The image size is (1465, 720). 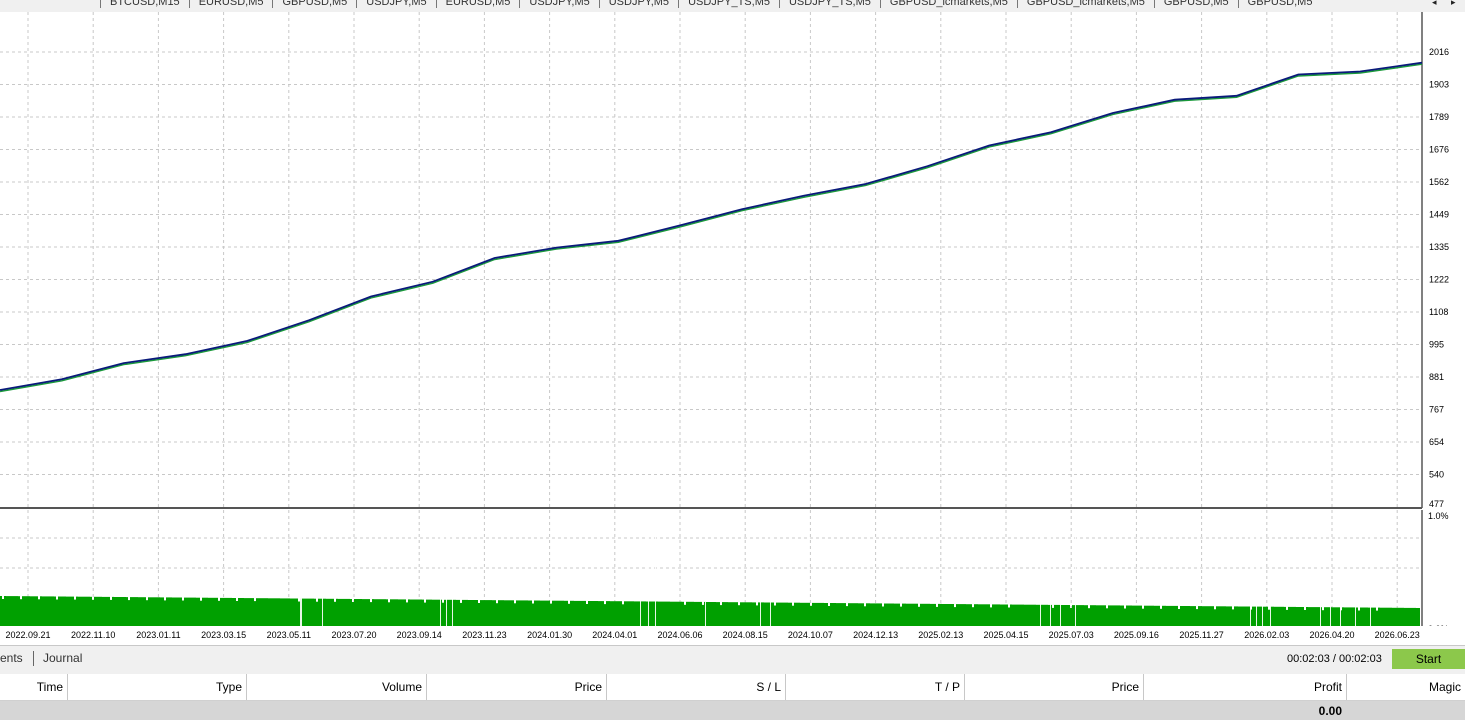 What do you see at coordinates (1071, 635) in the screenshot?
I see `x-tick-label: 2025.07.03` at bounding box center [1071, 635].